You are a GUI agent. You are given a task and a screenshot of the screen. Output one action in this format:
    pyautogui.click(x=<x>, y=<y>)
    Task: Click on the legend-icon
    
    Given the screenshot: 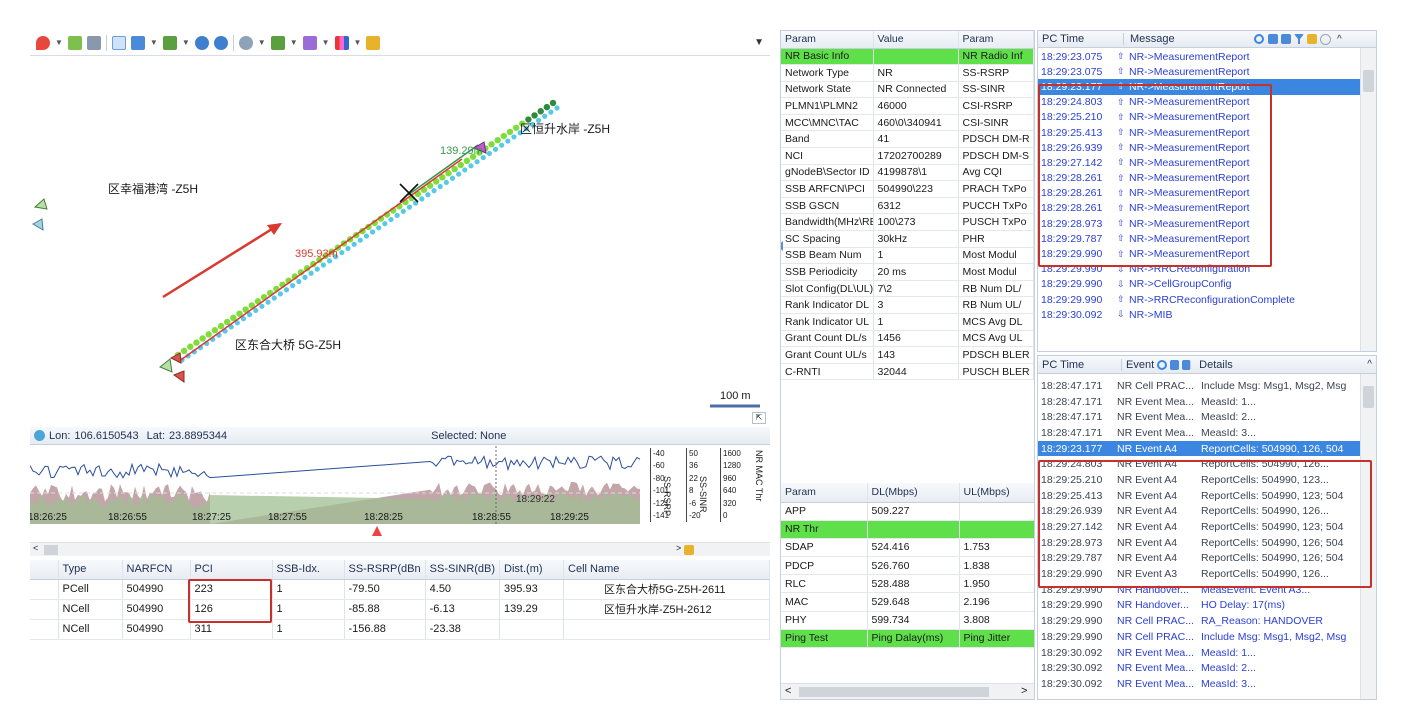 What is the action you would take?
    pyautogui.click(x=341, y=42)
    